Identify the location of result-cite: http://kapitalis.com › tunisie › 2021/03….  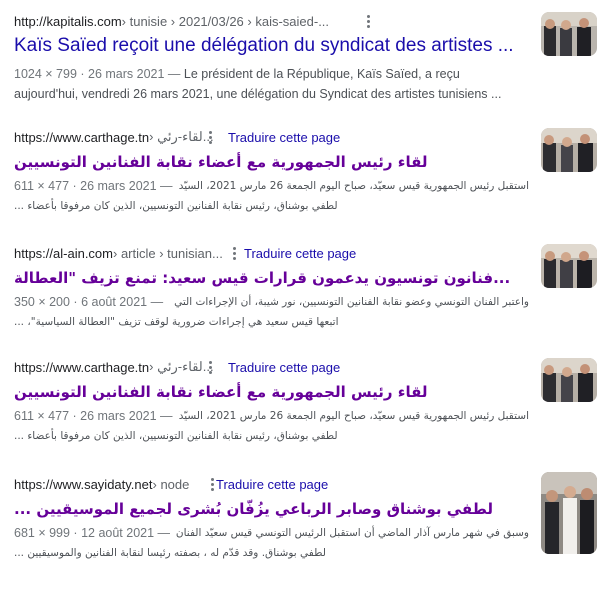
(171, 21).